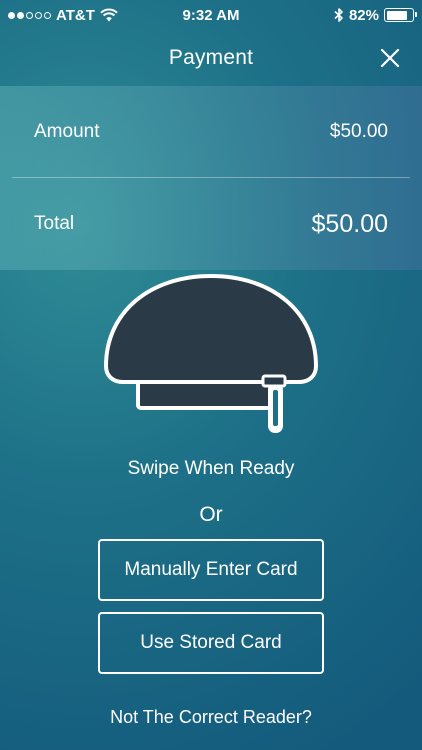  What do you see at coordinates (109, 15) in the screenshot?
I see `wifi-icon` at bounding box center [109, 15].